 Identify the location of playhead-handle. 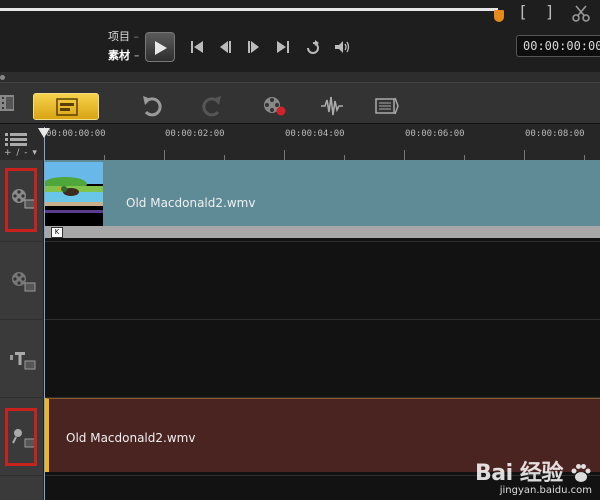
(44, 133).